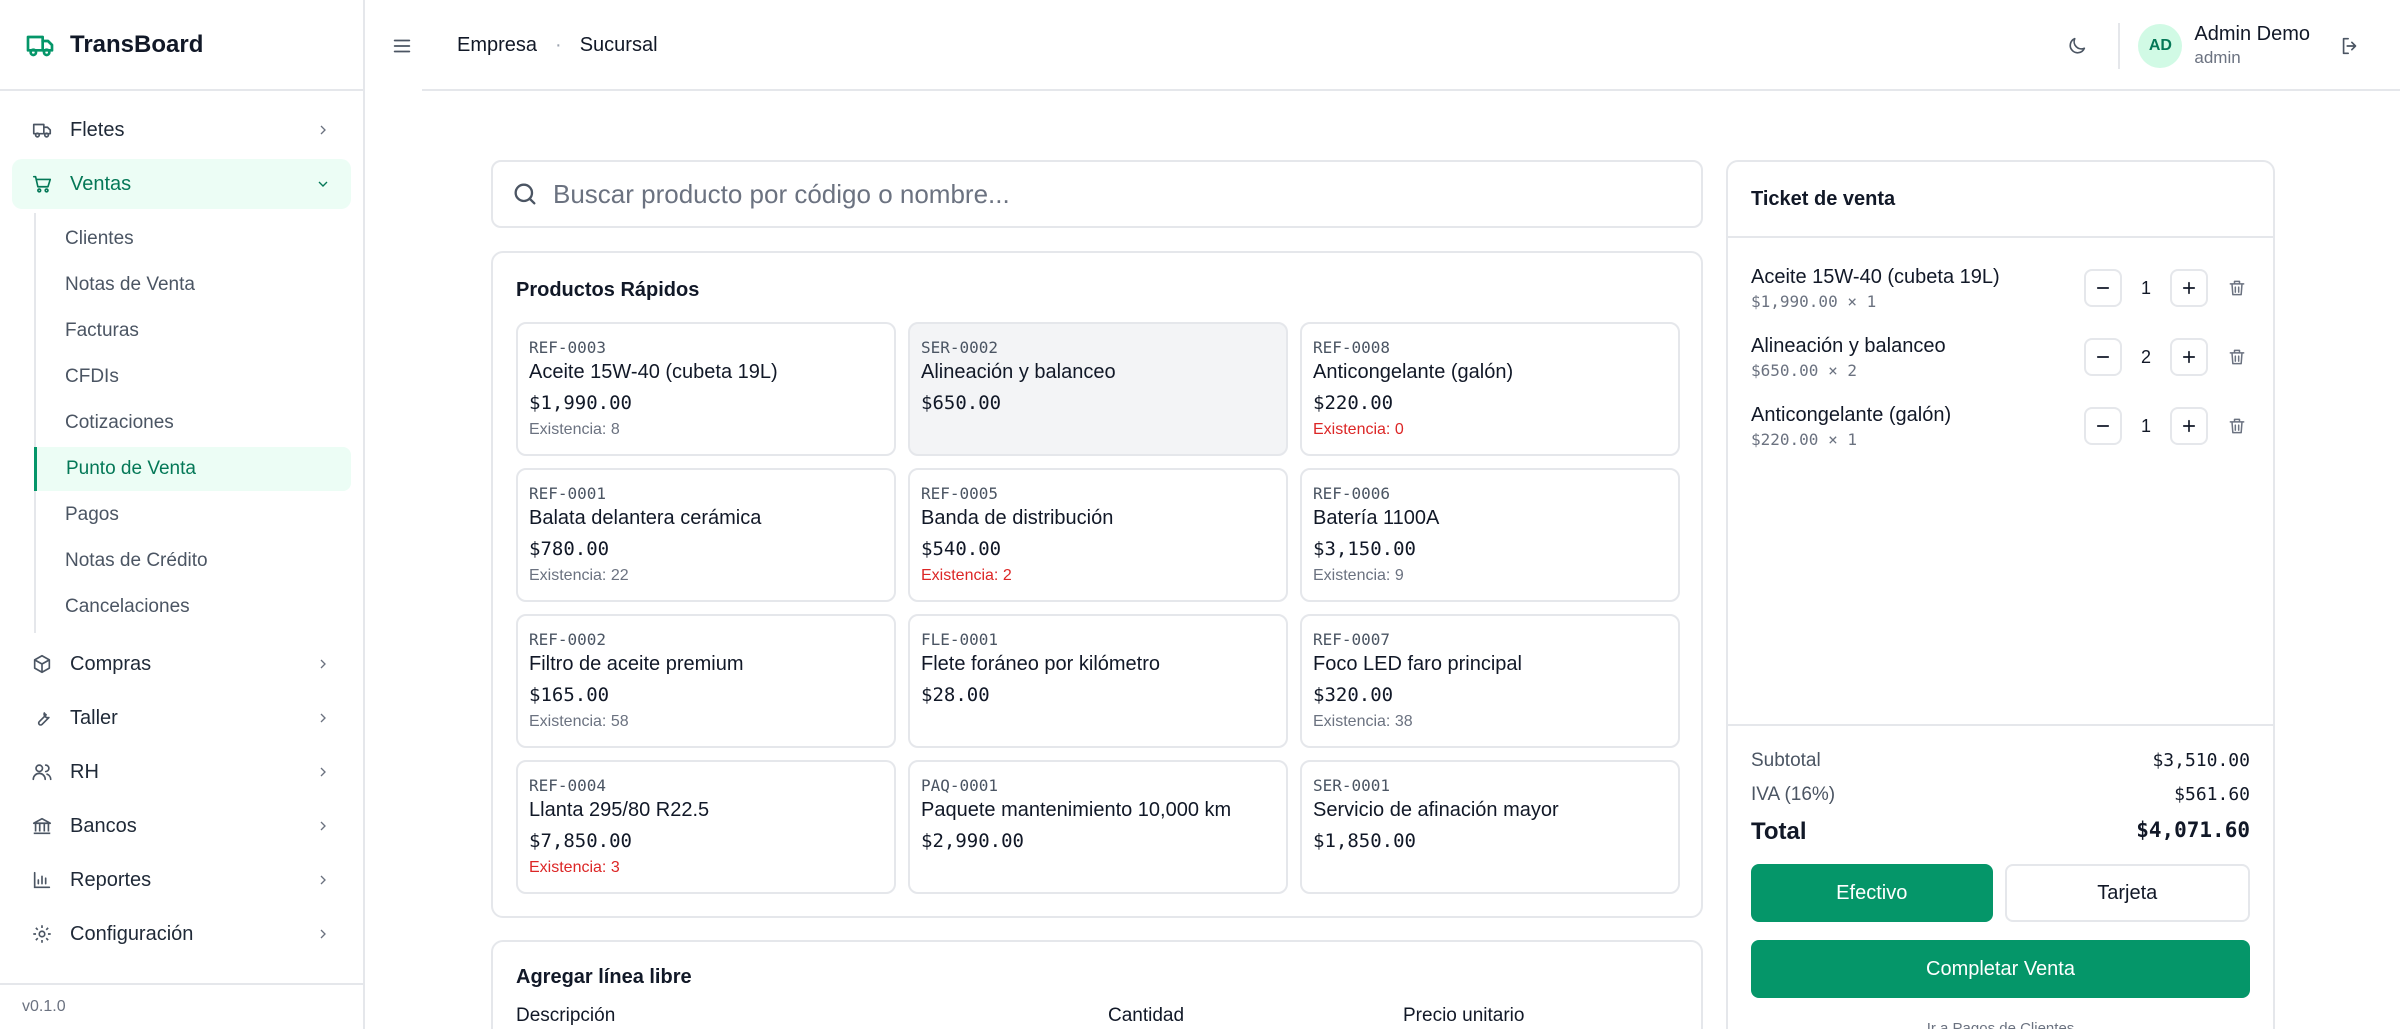 This screenshot has height=1029, width=2400. What do you see at coordinates (972, 841) in the screenshot?
I see `product-price: $2,990.00` at bounding box center [972, 841].